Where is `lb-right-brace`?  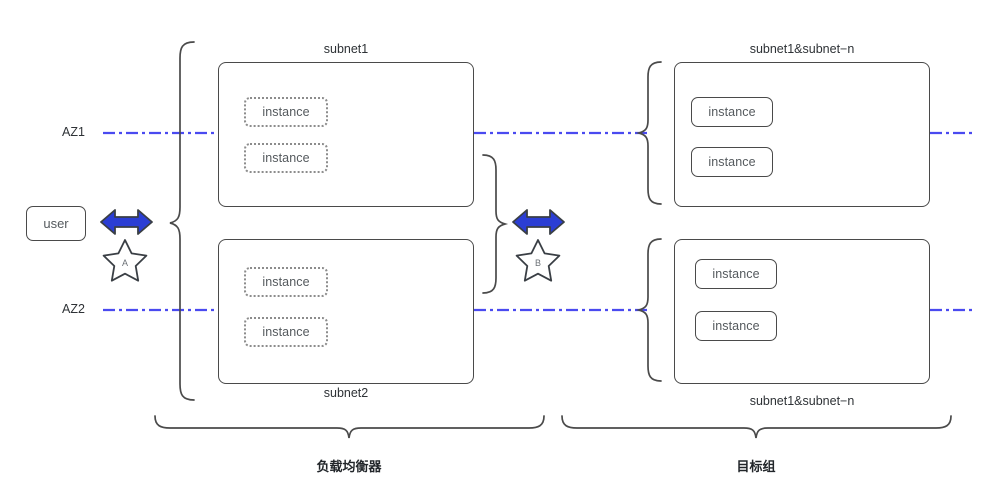 lb-right-brace is located at coordinates (495, 224).